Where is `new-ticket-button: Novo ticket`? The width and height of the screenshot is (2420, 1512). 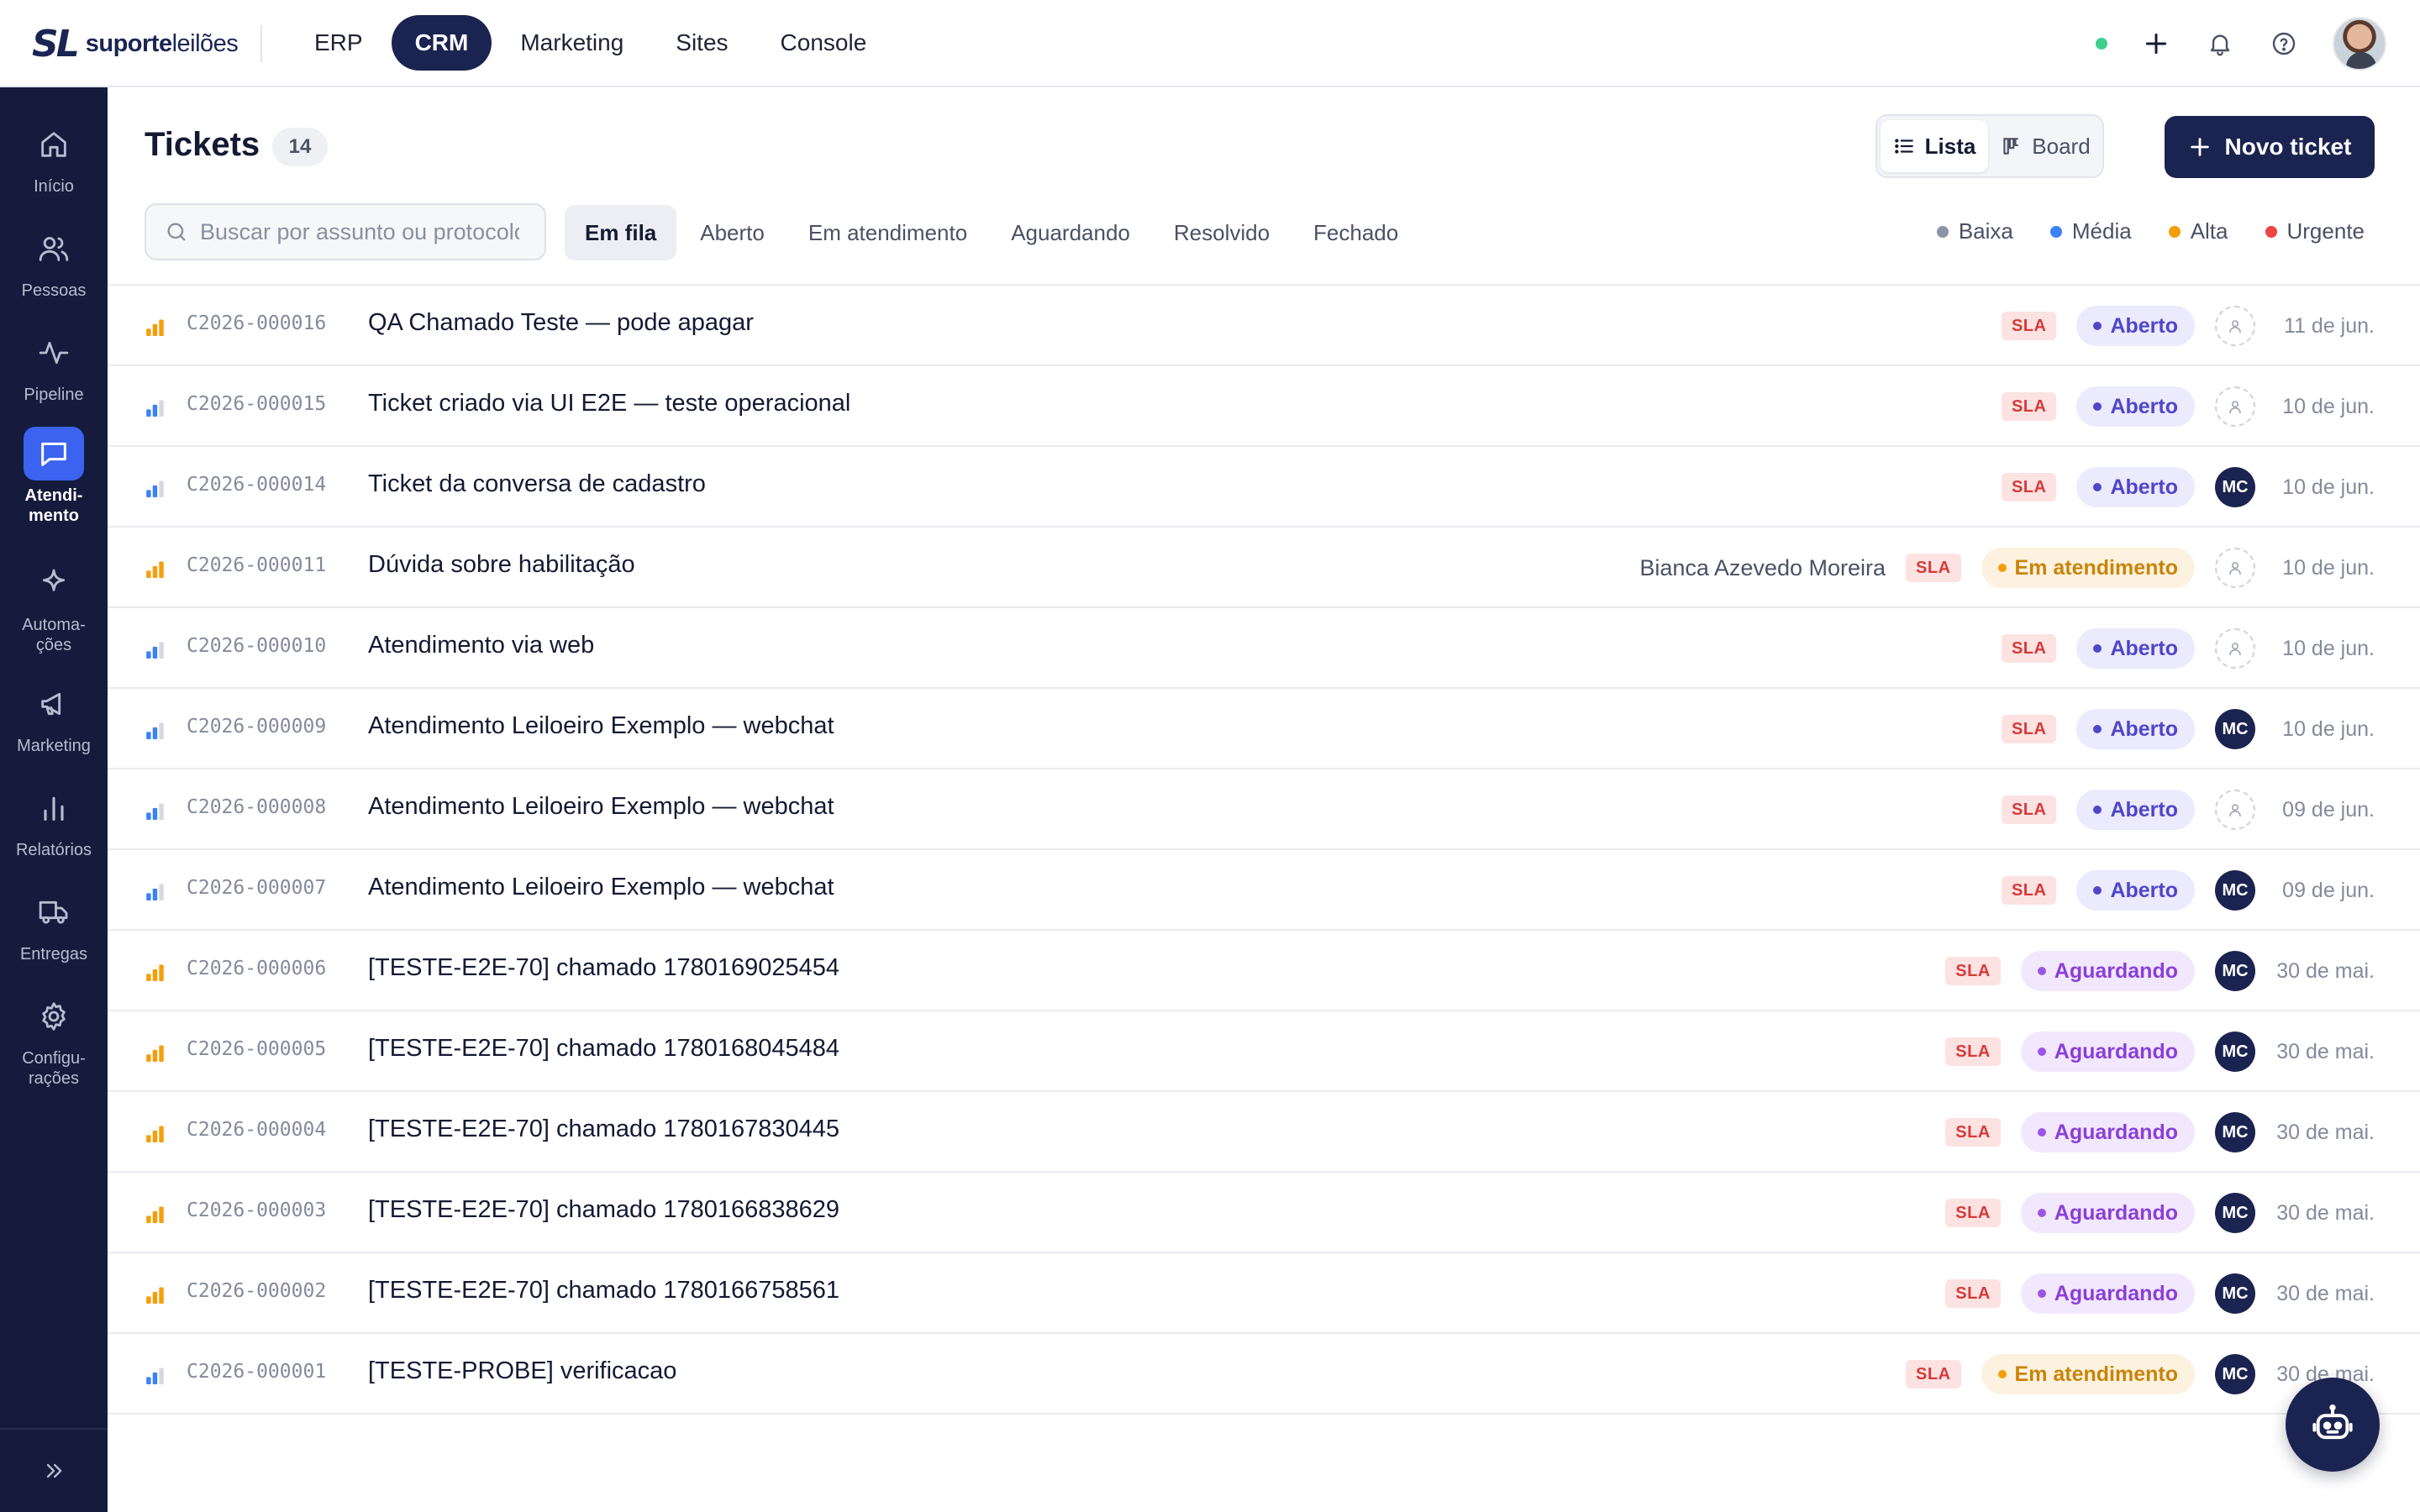
new-ticket-button: Novo ticket is located at coordinates (2270, 147).